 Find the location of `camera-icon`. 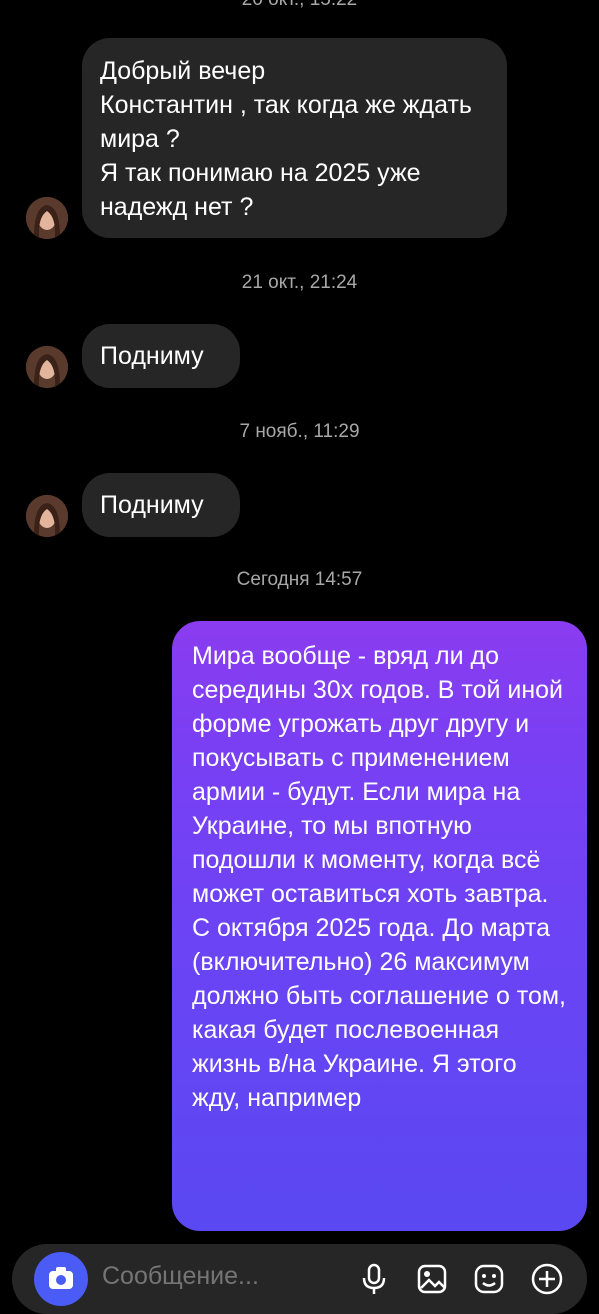

camera-icon is located at coordinates (61, 1278).